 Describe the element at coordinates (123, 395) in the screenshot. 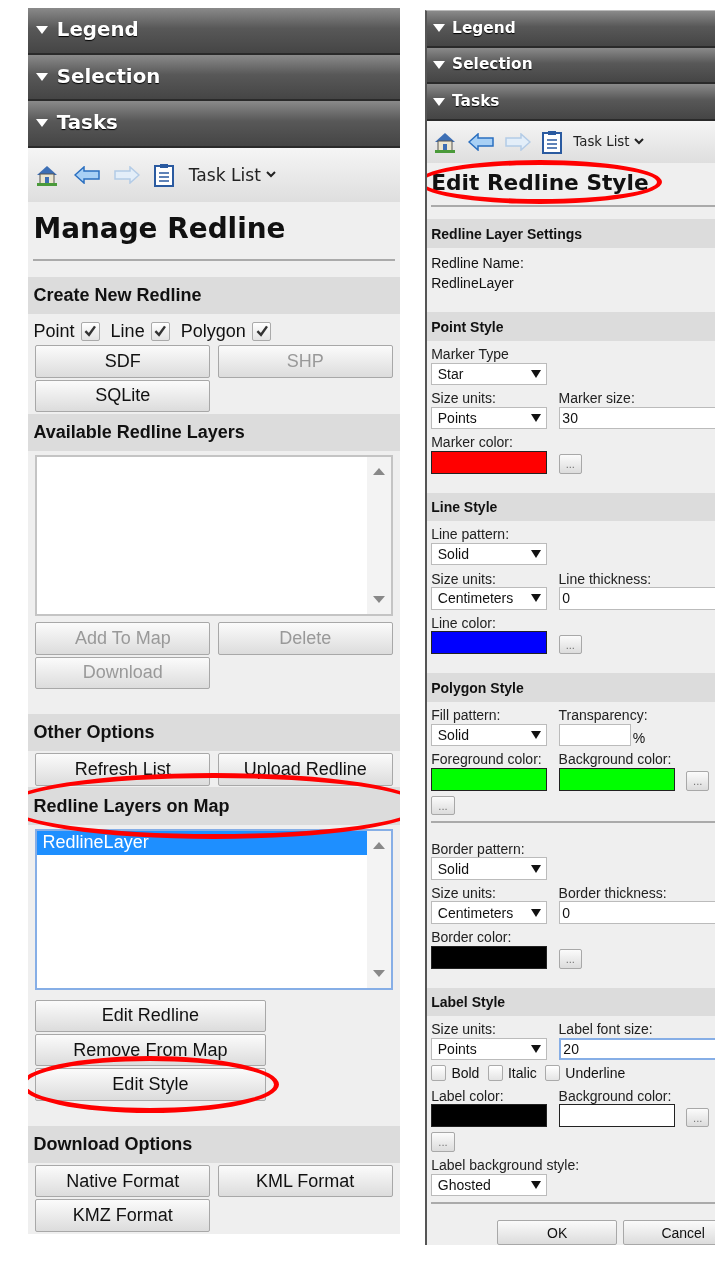

I see `action-button: SQLite` at that location.